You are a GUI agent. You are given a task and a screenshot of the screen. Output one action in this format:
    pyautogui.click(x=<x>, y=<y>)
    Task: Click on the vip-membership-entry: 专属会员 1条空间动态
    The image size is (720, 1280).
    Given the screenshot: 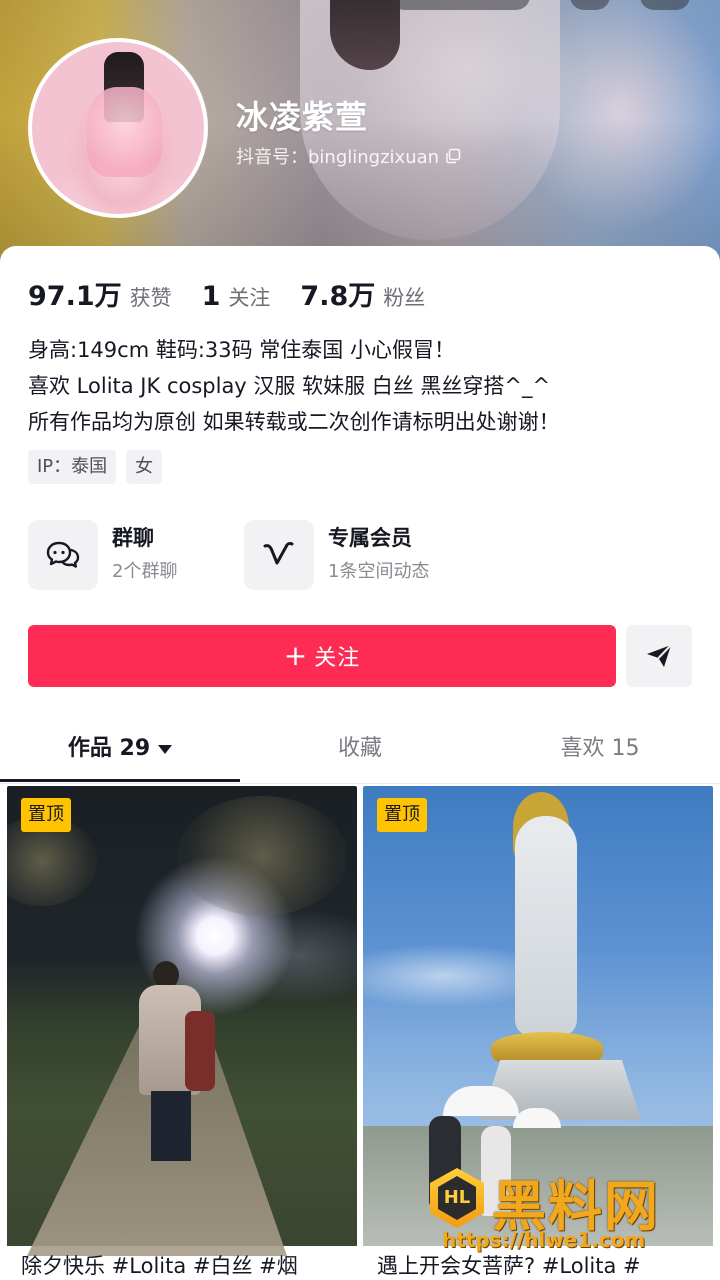 What is the action you would take?
    pyautogui.click(x=336, y=555)
    